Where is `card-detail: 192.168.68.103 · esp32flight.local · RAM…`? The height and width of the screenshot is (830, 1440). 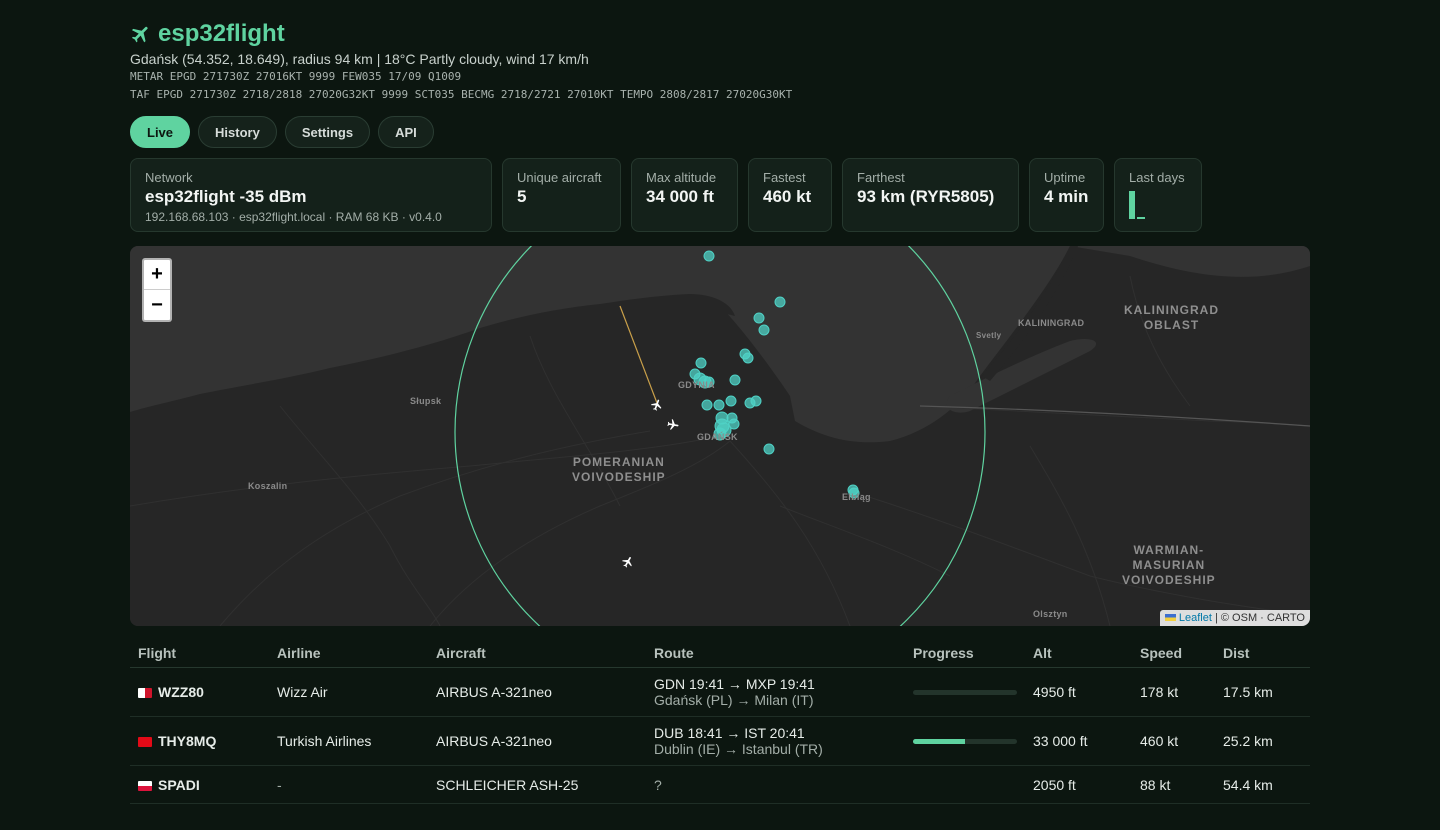 card-detail: 192.168.68.103 · esp32flight.local · RAM… is located at coordinates (293, 217).